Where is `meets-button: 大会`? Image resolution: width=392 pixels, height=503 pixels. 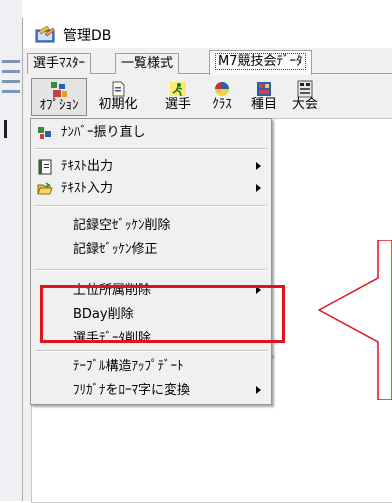
meets-button: 大会 is located at coordinates (305, 96).